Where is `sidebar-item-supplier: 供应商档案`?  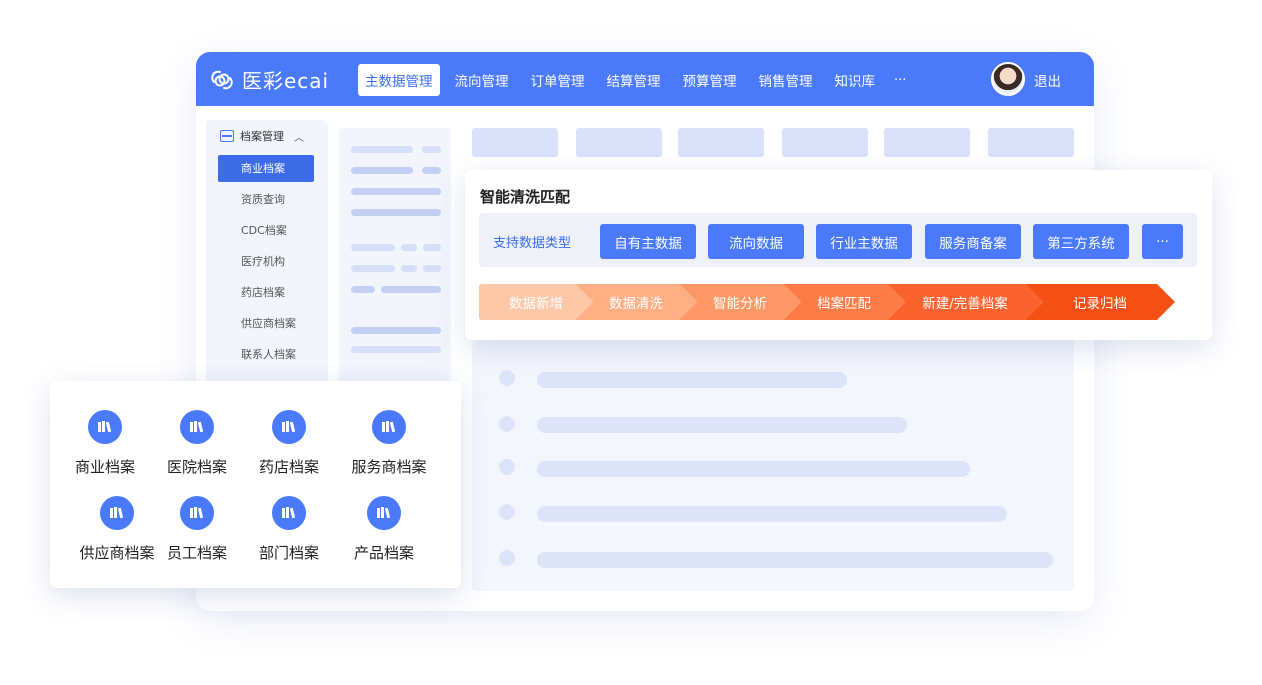
sidebar-item-supplier: 供应商档案 is located at coordinates (266, 323).